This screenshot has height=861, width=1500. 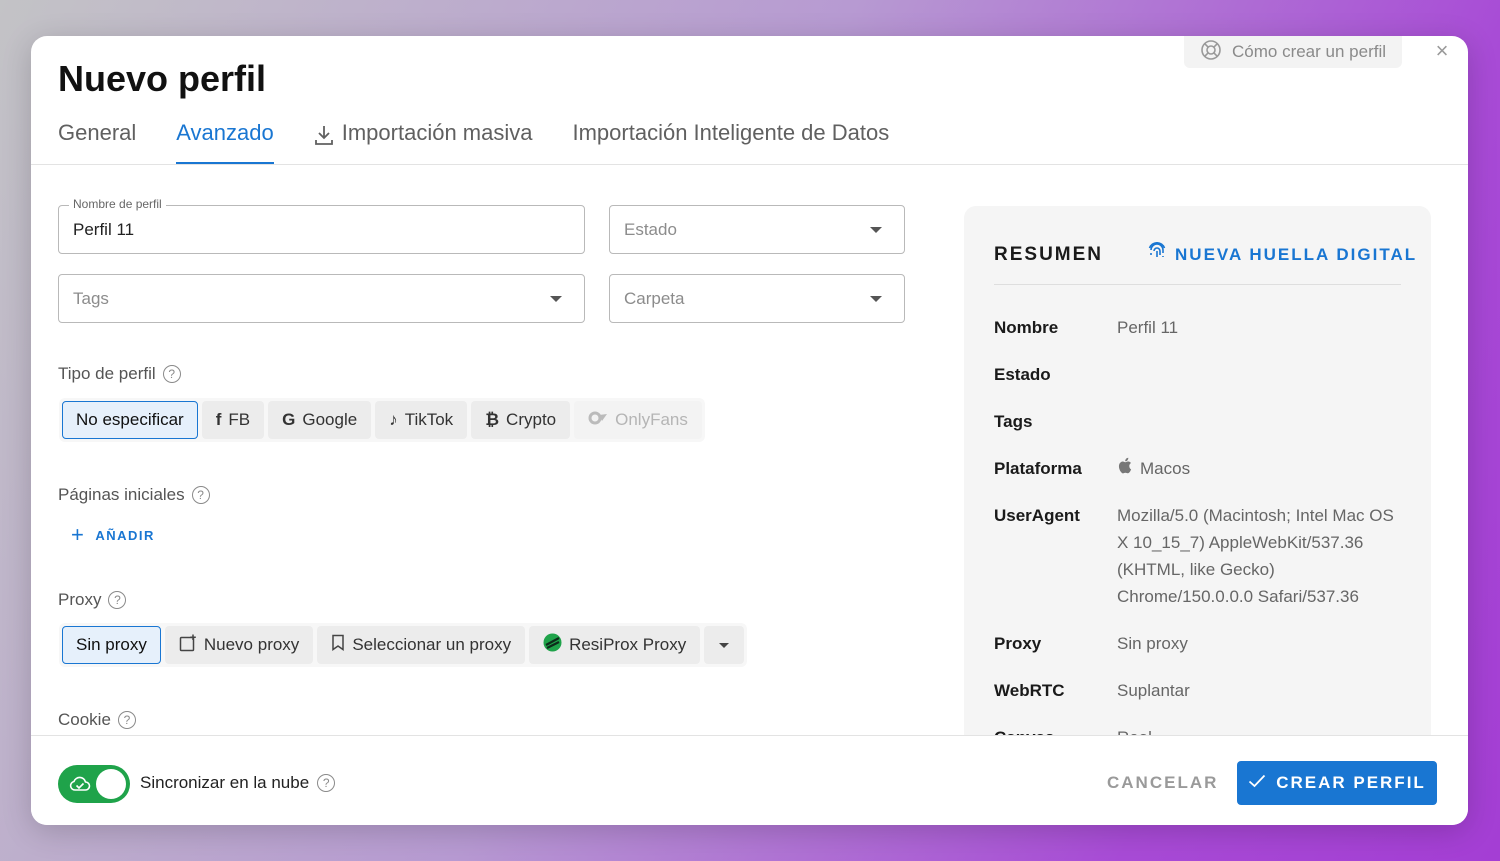 What do you see at coordinates (97, 720) in the screenshot?
I see `cookie-label: Cookie ?` at bounding box center [97, 720].